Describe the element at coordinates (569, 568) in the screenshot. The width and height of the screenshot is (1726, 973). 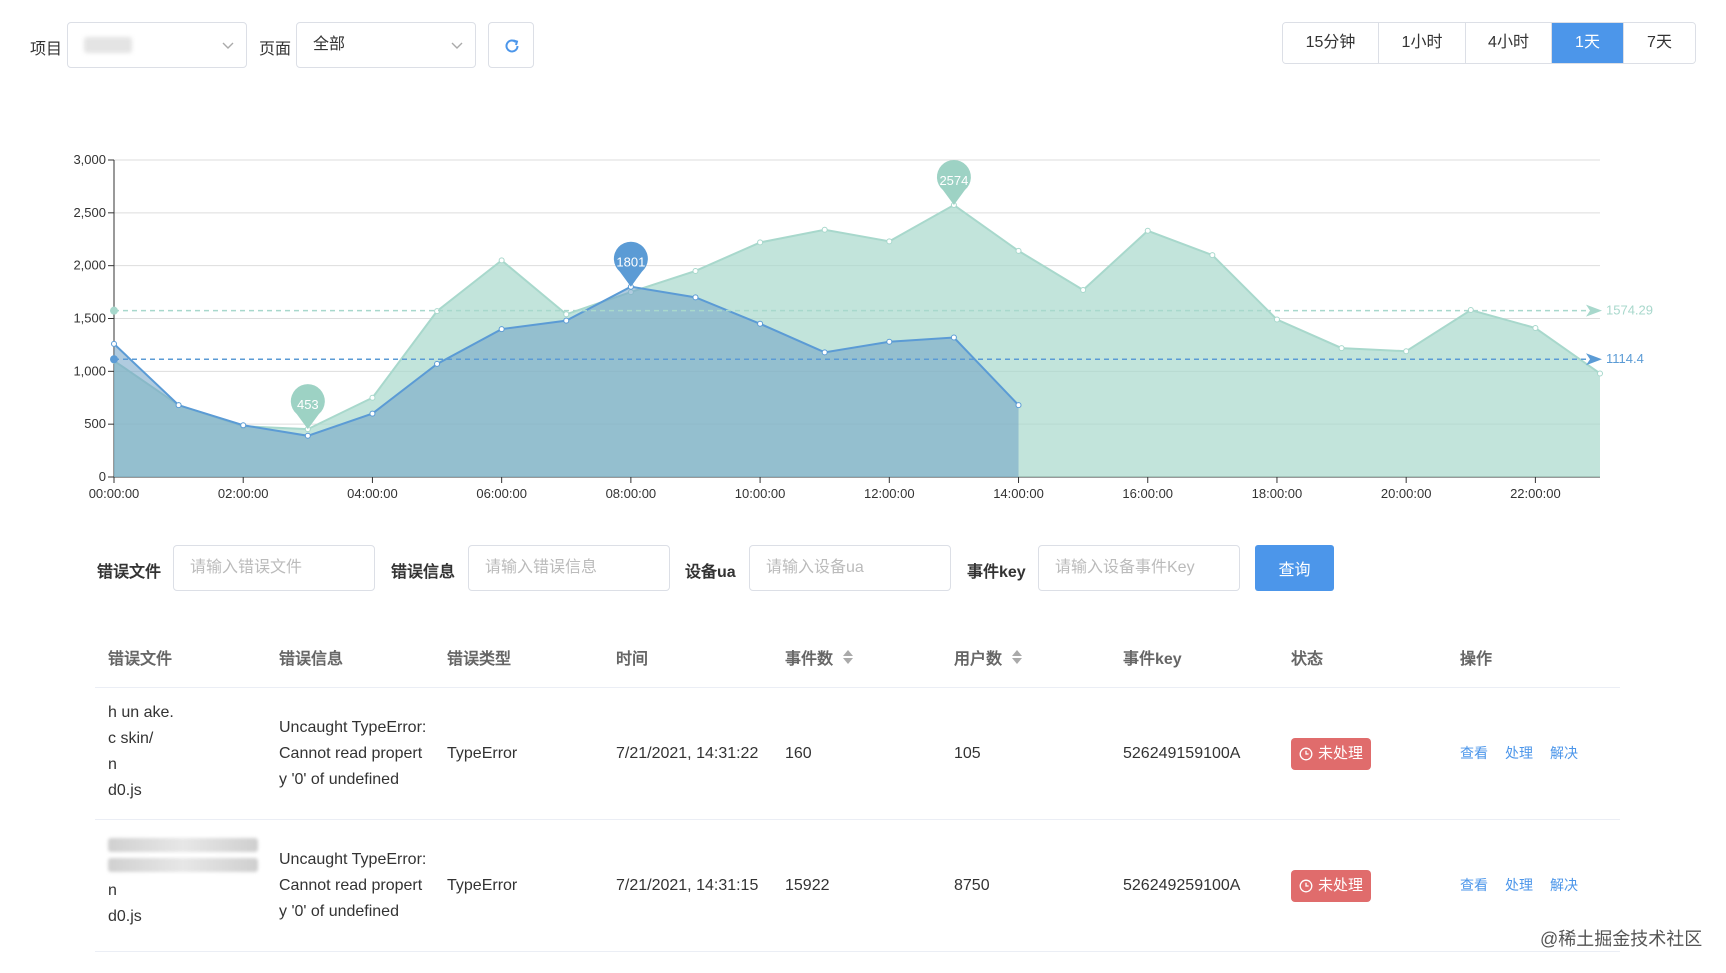
I see `message-filter-input` at that location.